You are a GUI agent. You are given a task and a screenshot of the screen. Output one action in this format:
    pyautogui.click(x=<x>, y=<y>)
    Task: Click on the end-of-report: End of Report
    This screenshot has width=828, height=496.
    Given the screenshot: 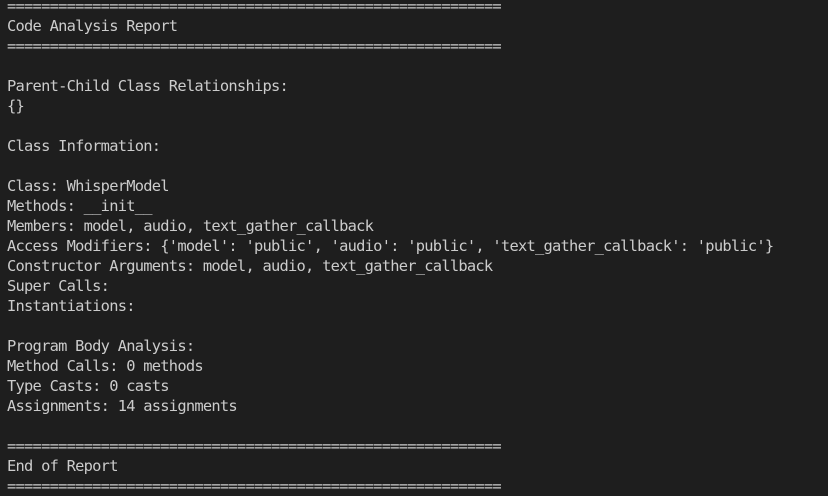 What is the action you would take?
    pyautogui.click(x=62, y=466)
    